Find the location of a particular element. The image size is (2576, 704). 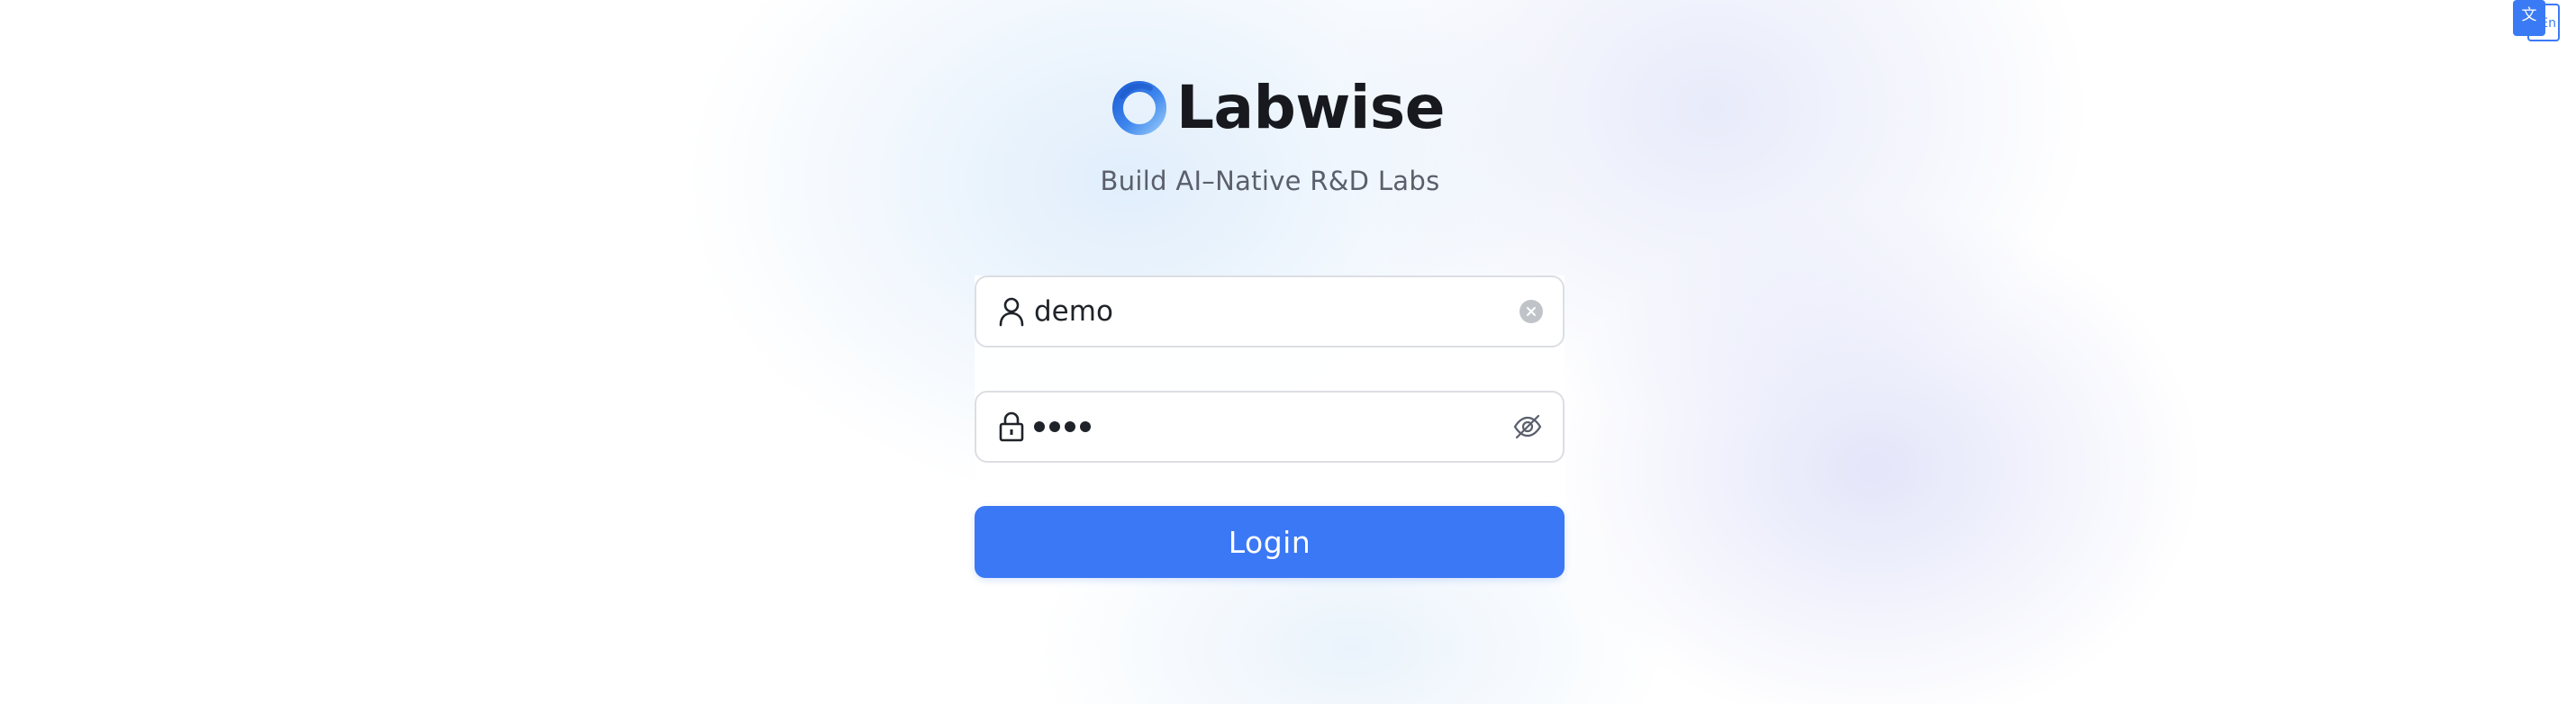

username-input is located at coordinates (1276, 311).